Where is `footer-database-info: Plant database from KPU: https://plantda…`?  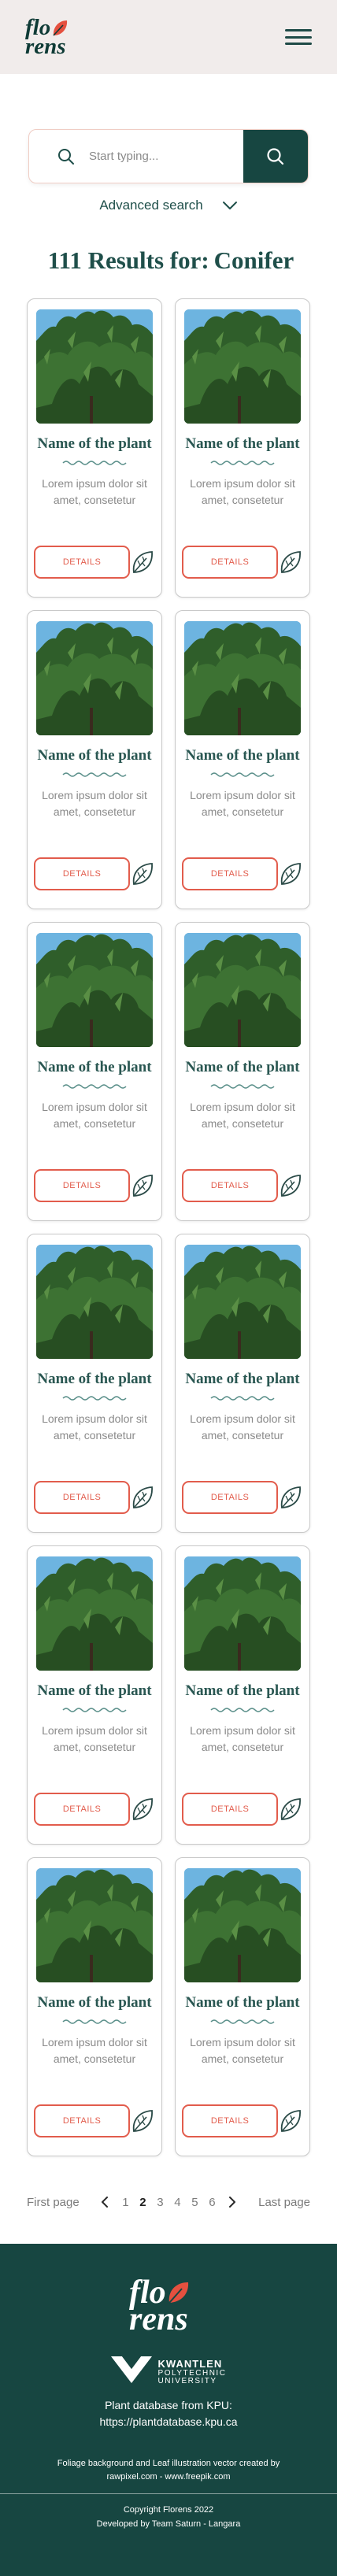 footer-database-info: Plant database from KPU: https://plantda… is located at coordinates (169, 2413).